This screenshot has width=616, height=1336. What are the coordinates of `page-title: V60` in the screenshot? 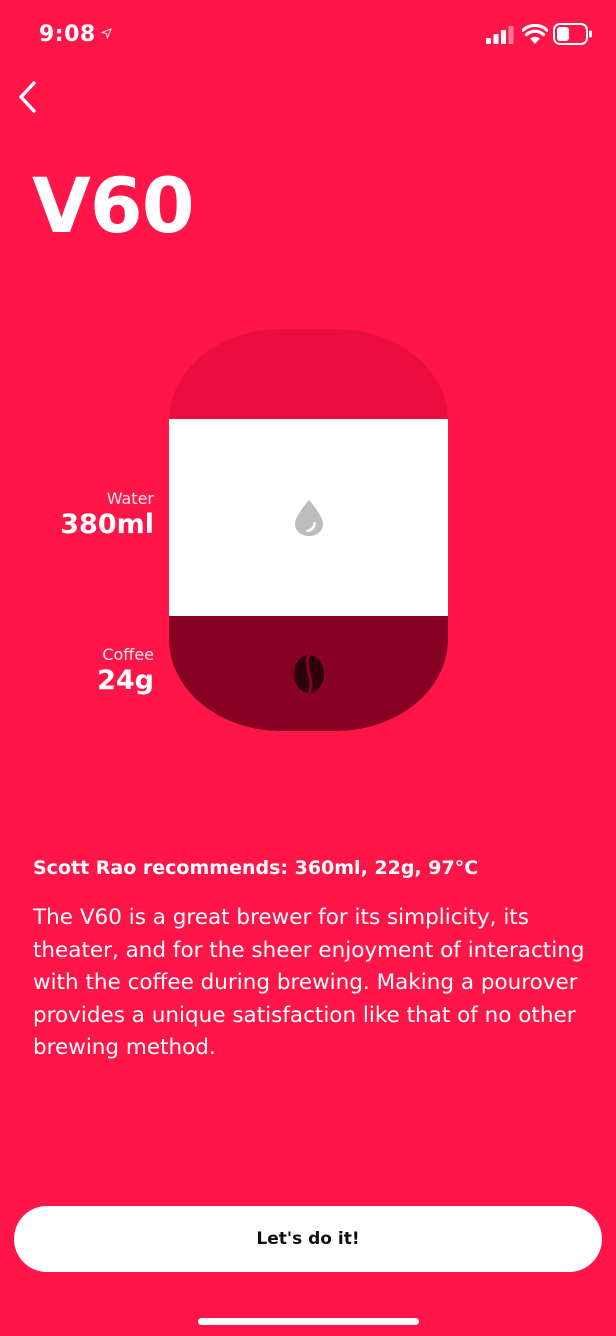 It's located at (113, 205).